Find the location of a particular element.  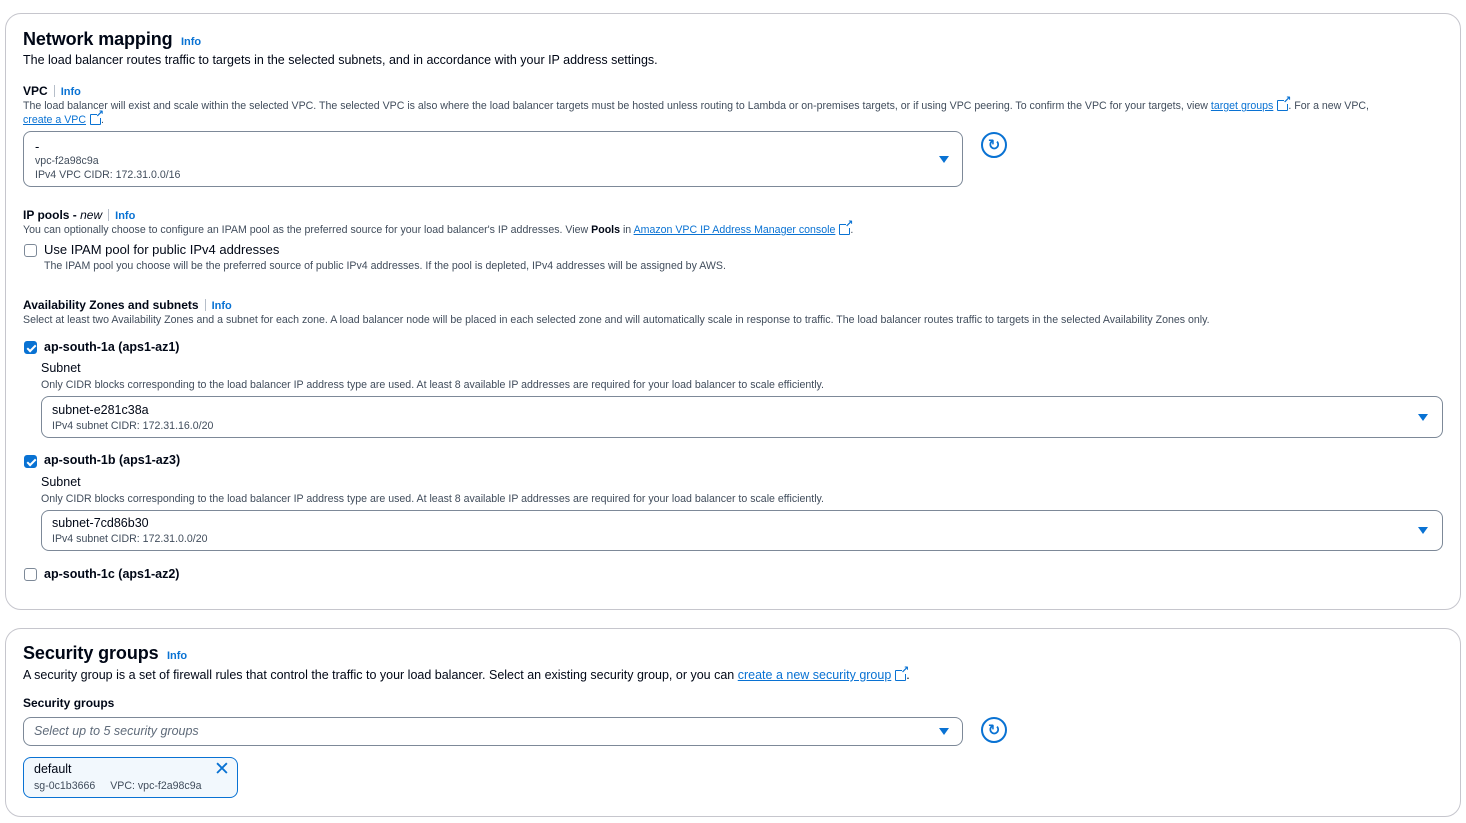

security-groups-refresh-button: ↻ is located at coordinates (994, 730).